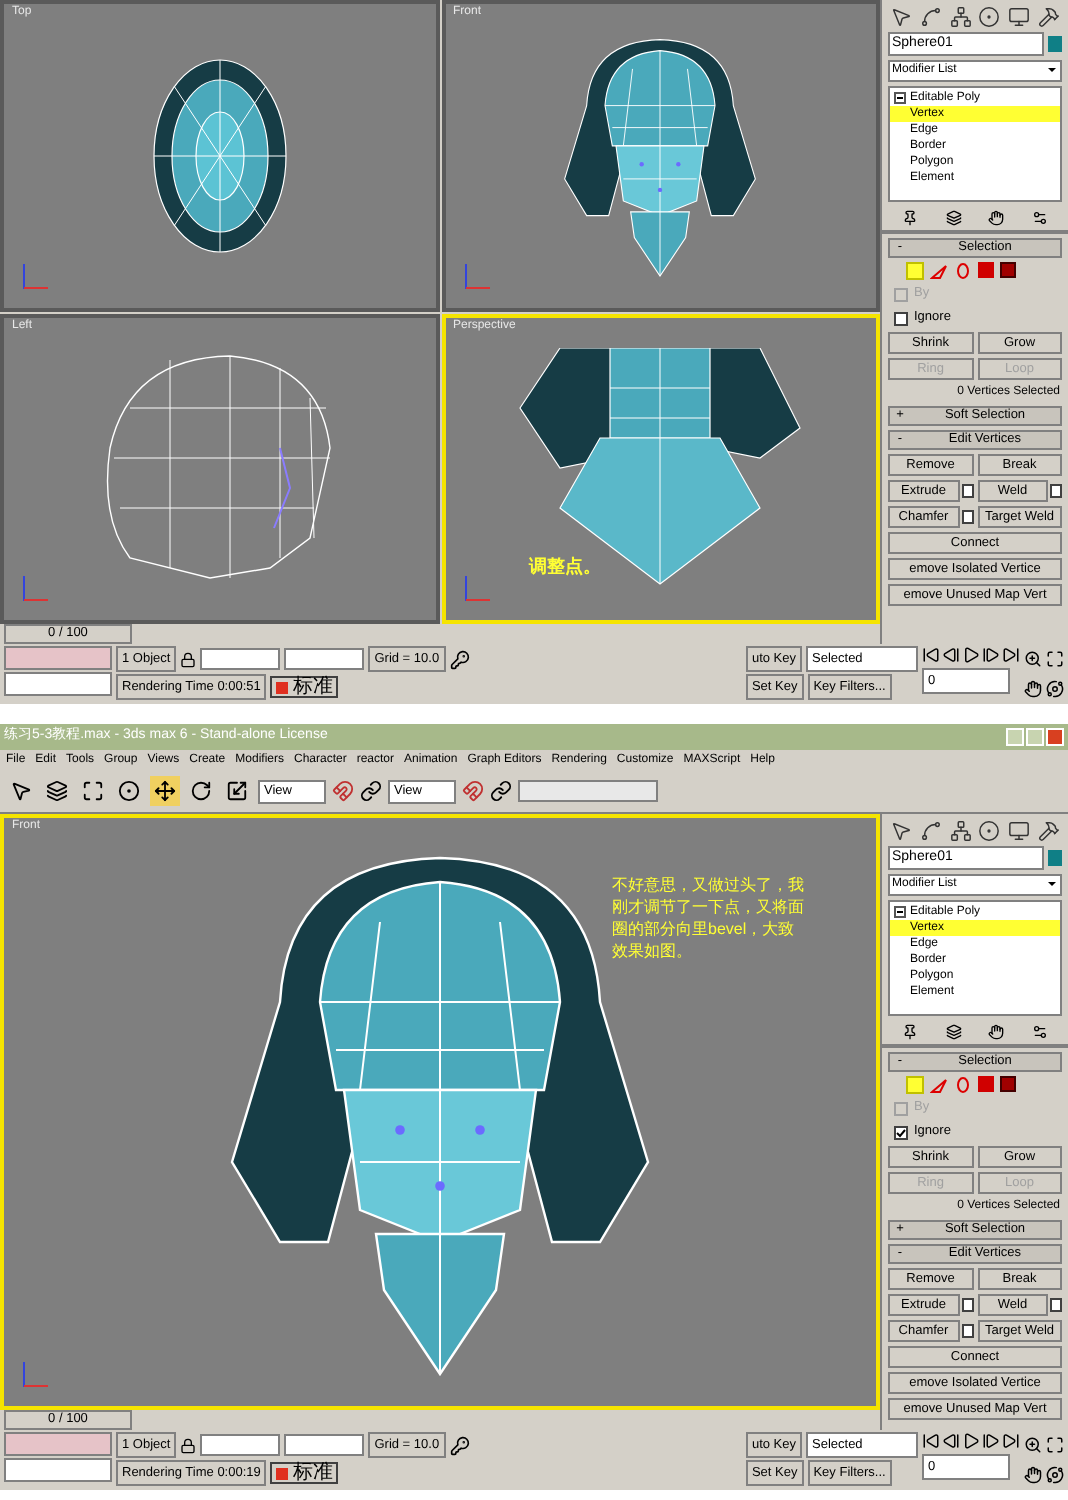 The width and height of the screenshot is (1068, 1500). What do you see at coordinates (588, 791) in the screenshot?
I see `selection-set-field` at bounding box center [588, 791].